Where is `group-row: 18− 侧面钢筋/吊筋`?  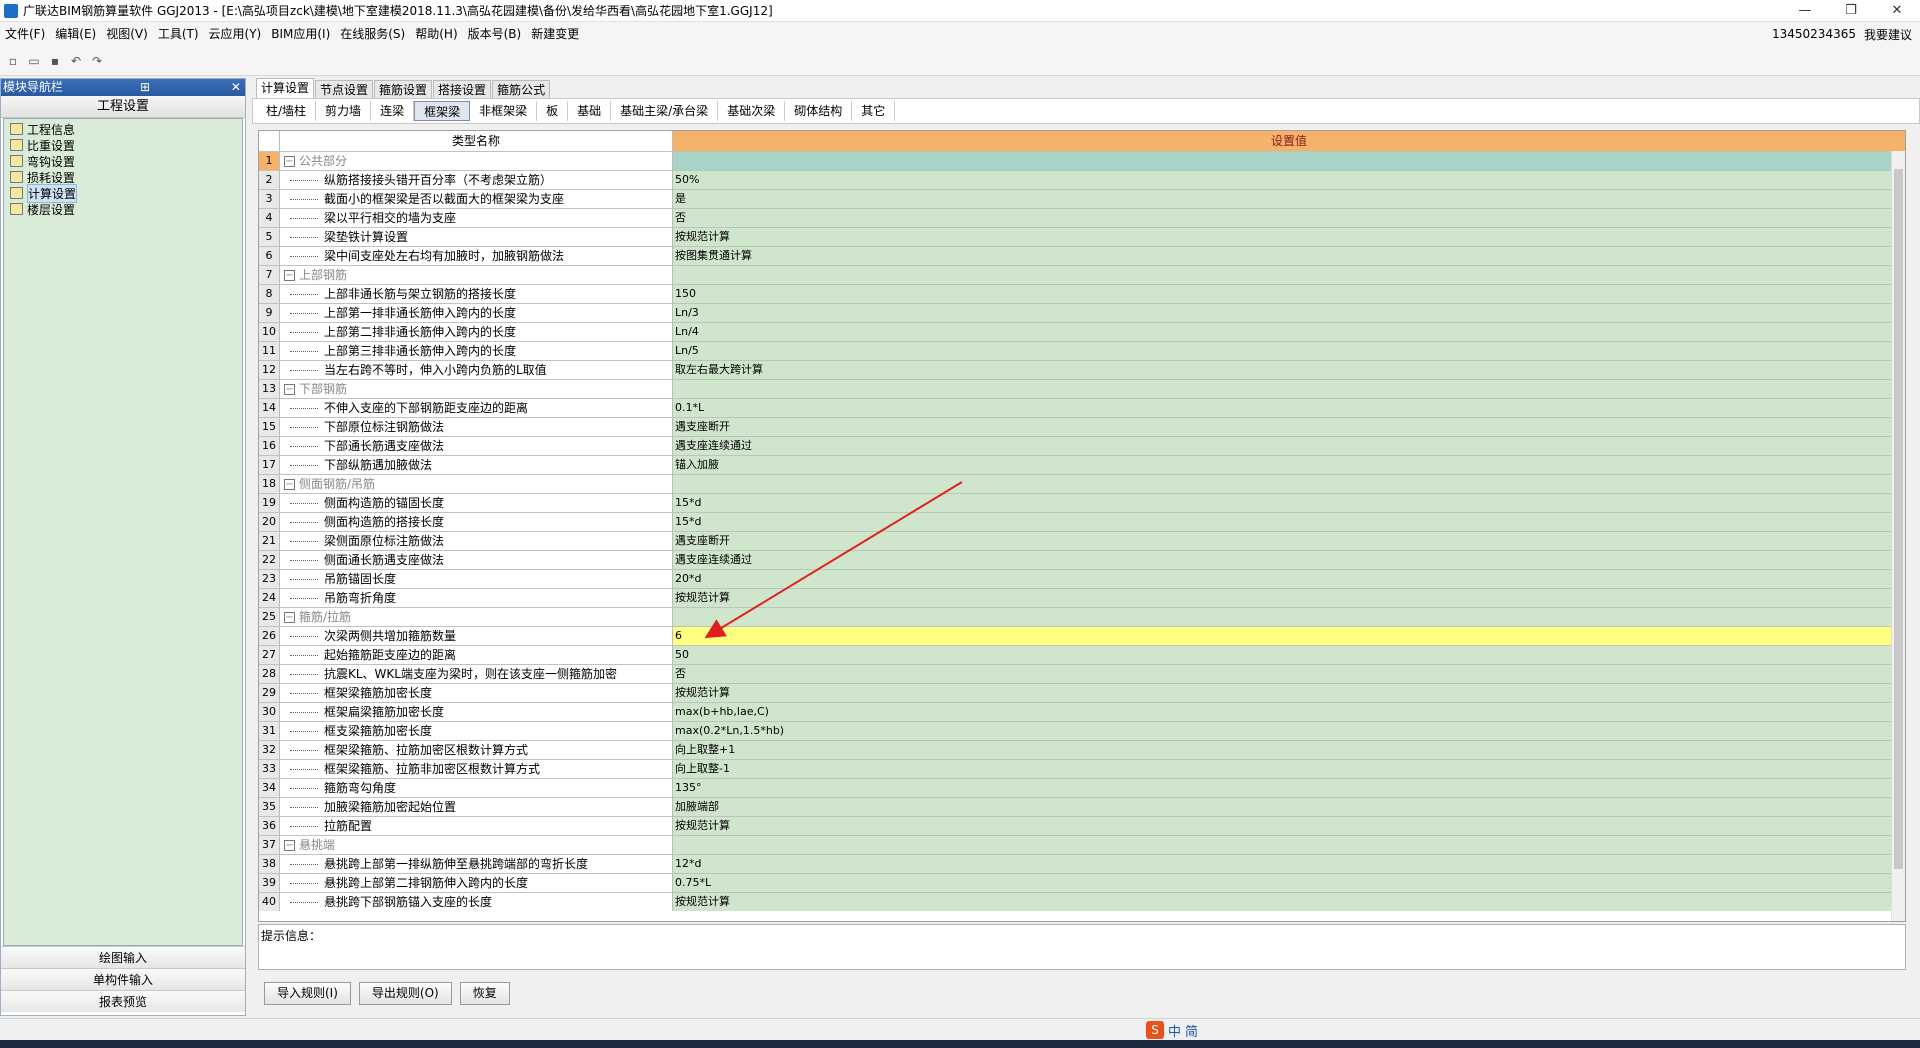
group-row: 18− 侧面钢筋/吊筋 is located at coordinates (1082, 483).